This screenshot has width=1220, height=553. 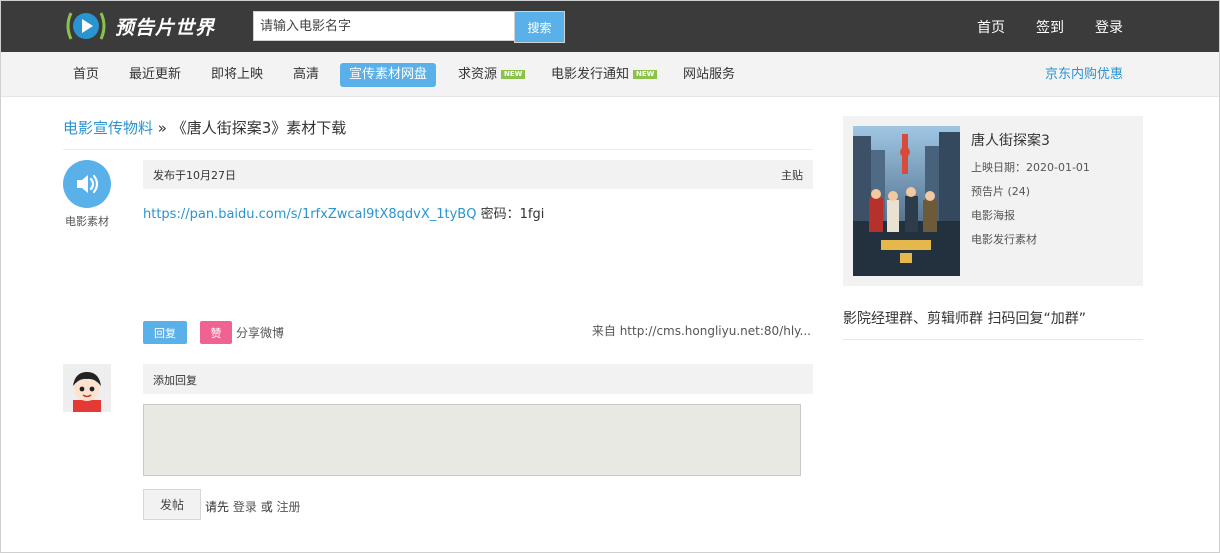 What do you see at coordinates (217, 507) in the screenshot?
I see `login-hint-prefix: 请先` at bounding box center [217, 507].